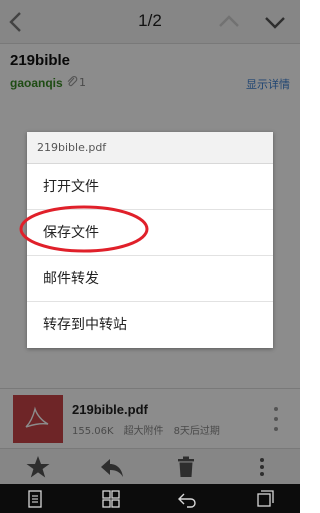 The width and height of the screenshot is (320, 513). What do you see at coordinates (150, 325) in the screenshot?
I see `save-to-transfer-station-option: 转存到中转站` at bounding box center [150, 325].